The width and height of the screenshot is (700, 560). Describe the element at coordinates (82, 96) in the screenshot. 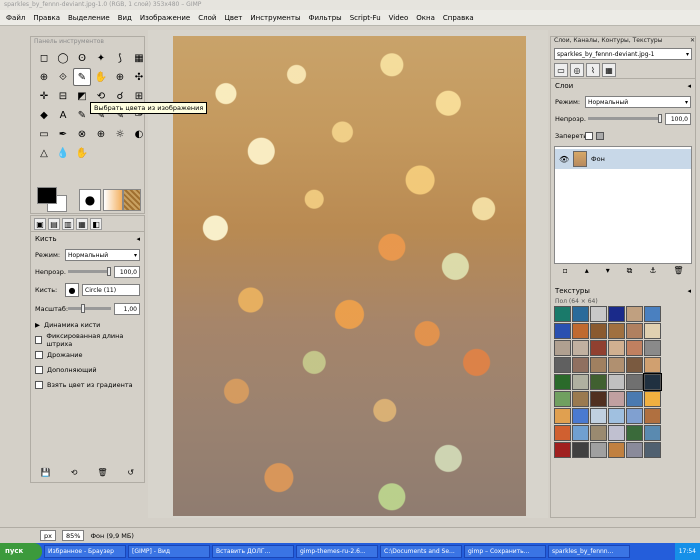

I see `tool-icon: ◩` at that location.